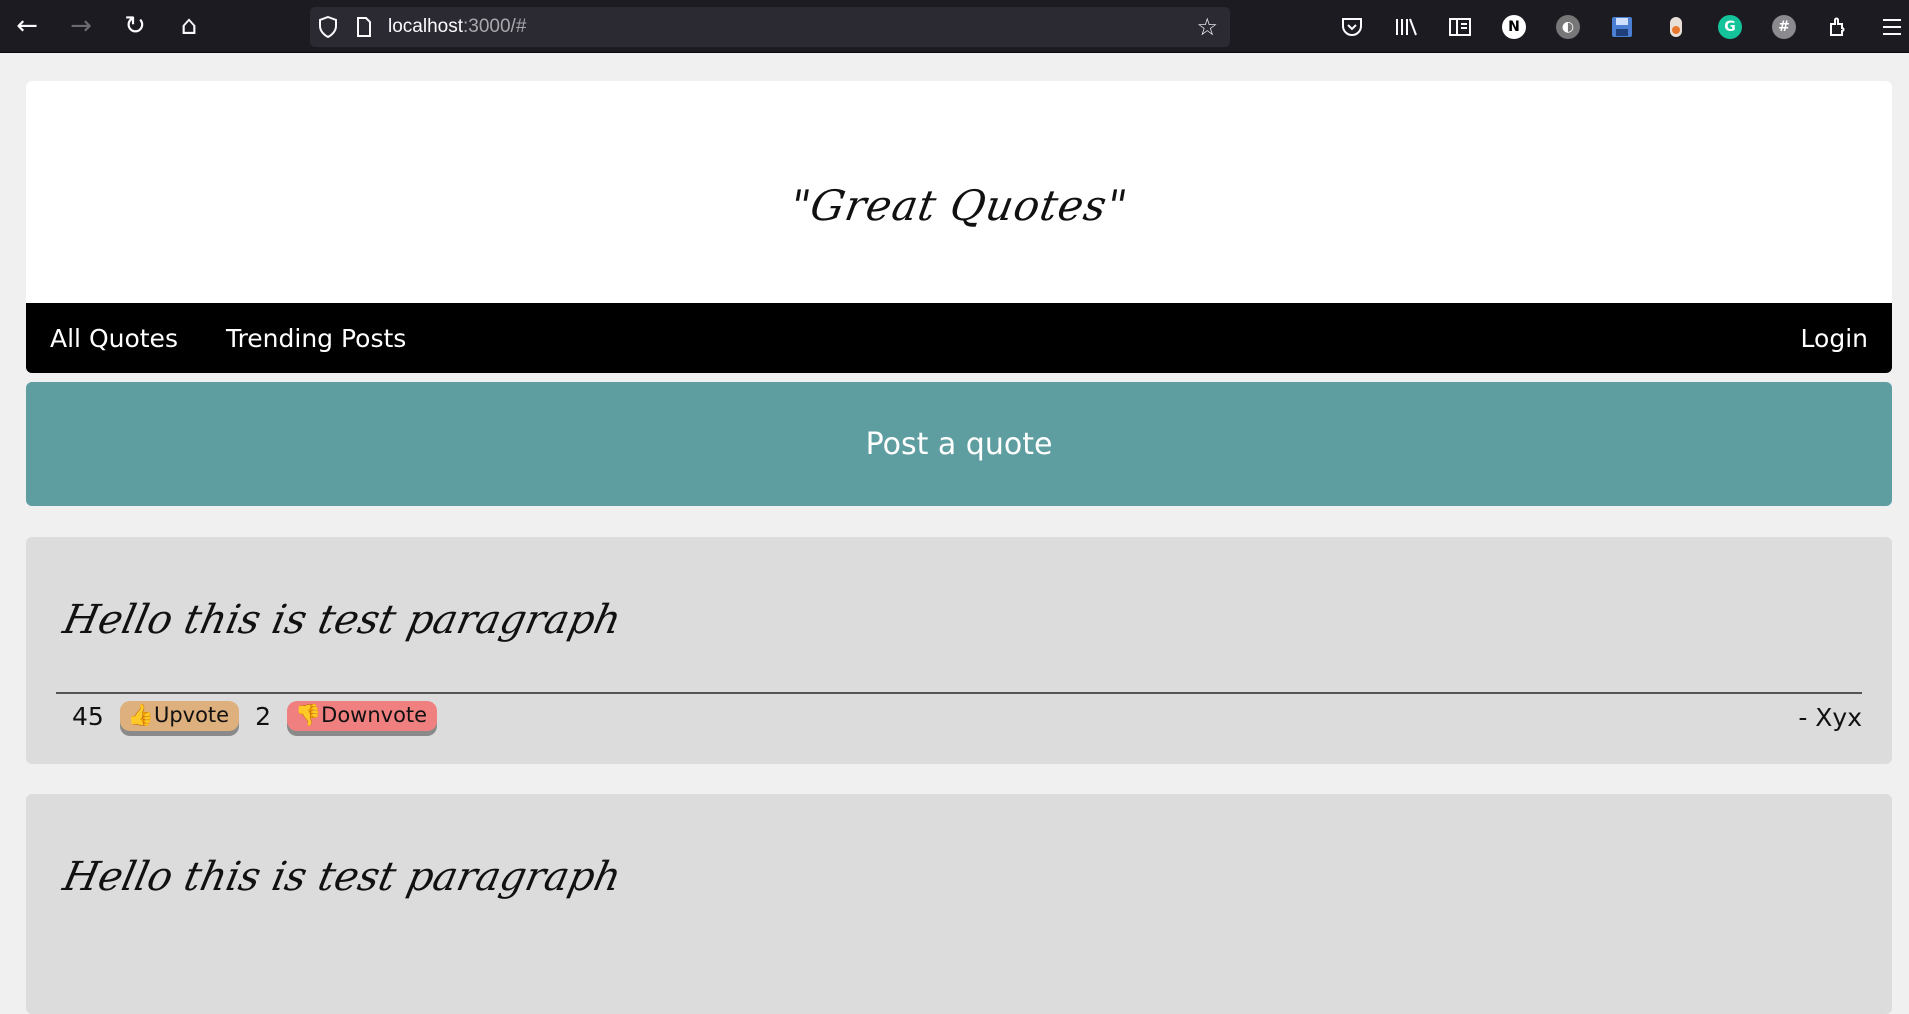 Image resolution: width=1909 pixels, height=1014 pixels. Describe the element at coordinates (1730, 26) in the screenshot. I see `grammarly-icon: G` at that location.